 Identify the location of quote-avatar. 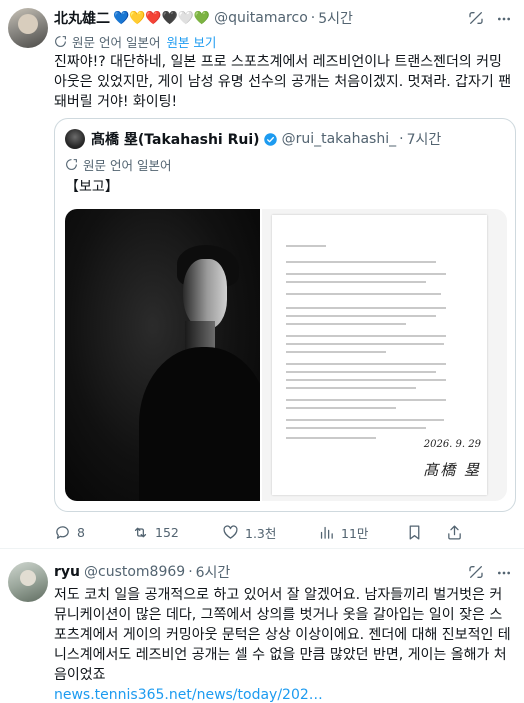
(75, 139).